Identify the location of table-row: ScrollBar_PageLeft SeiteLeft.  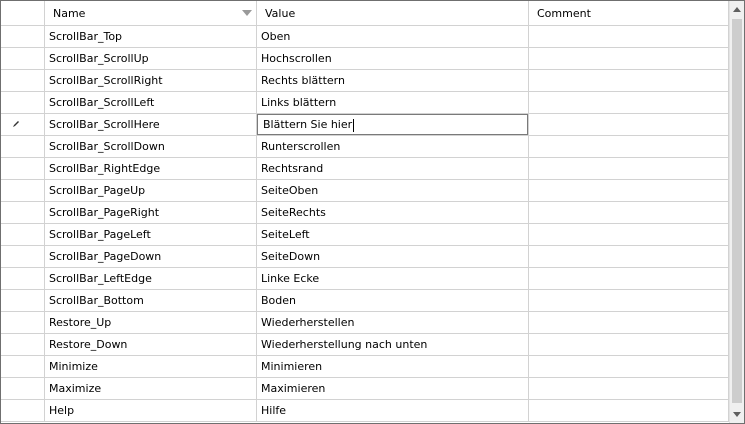
(365, 235).